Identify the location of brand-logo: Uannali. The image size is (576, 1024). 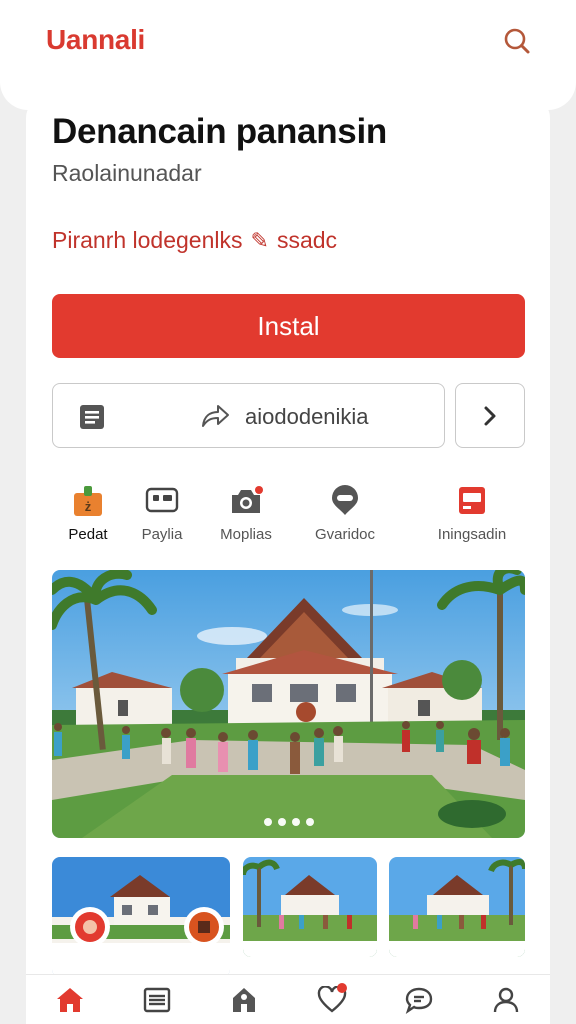
(95, 40).